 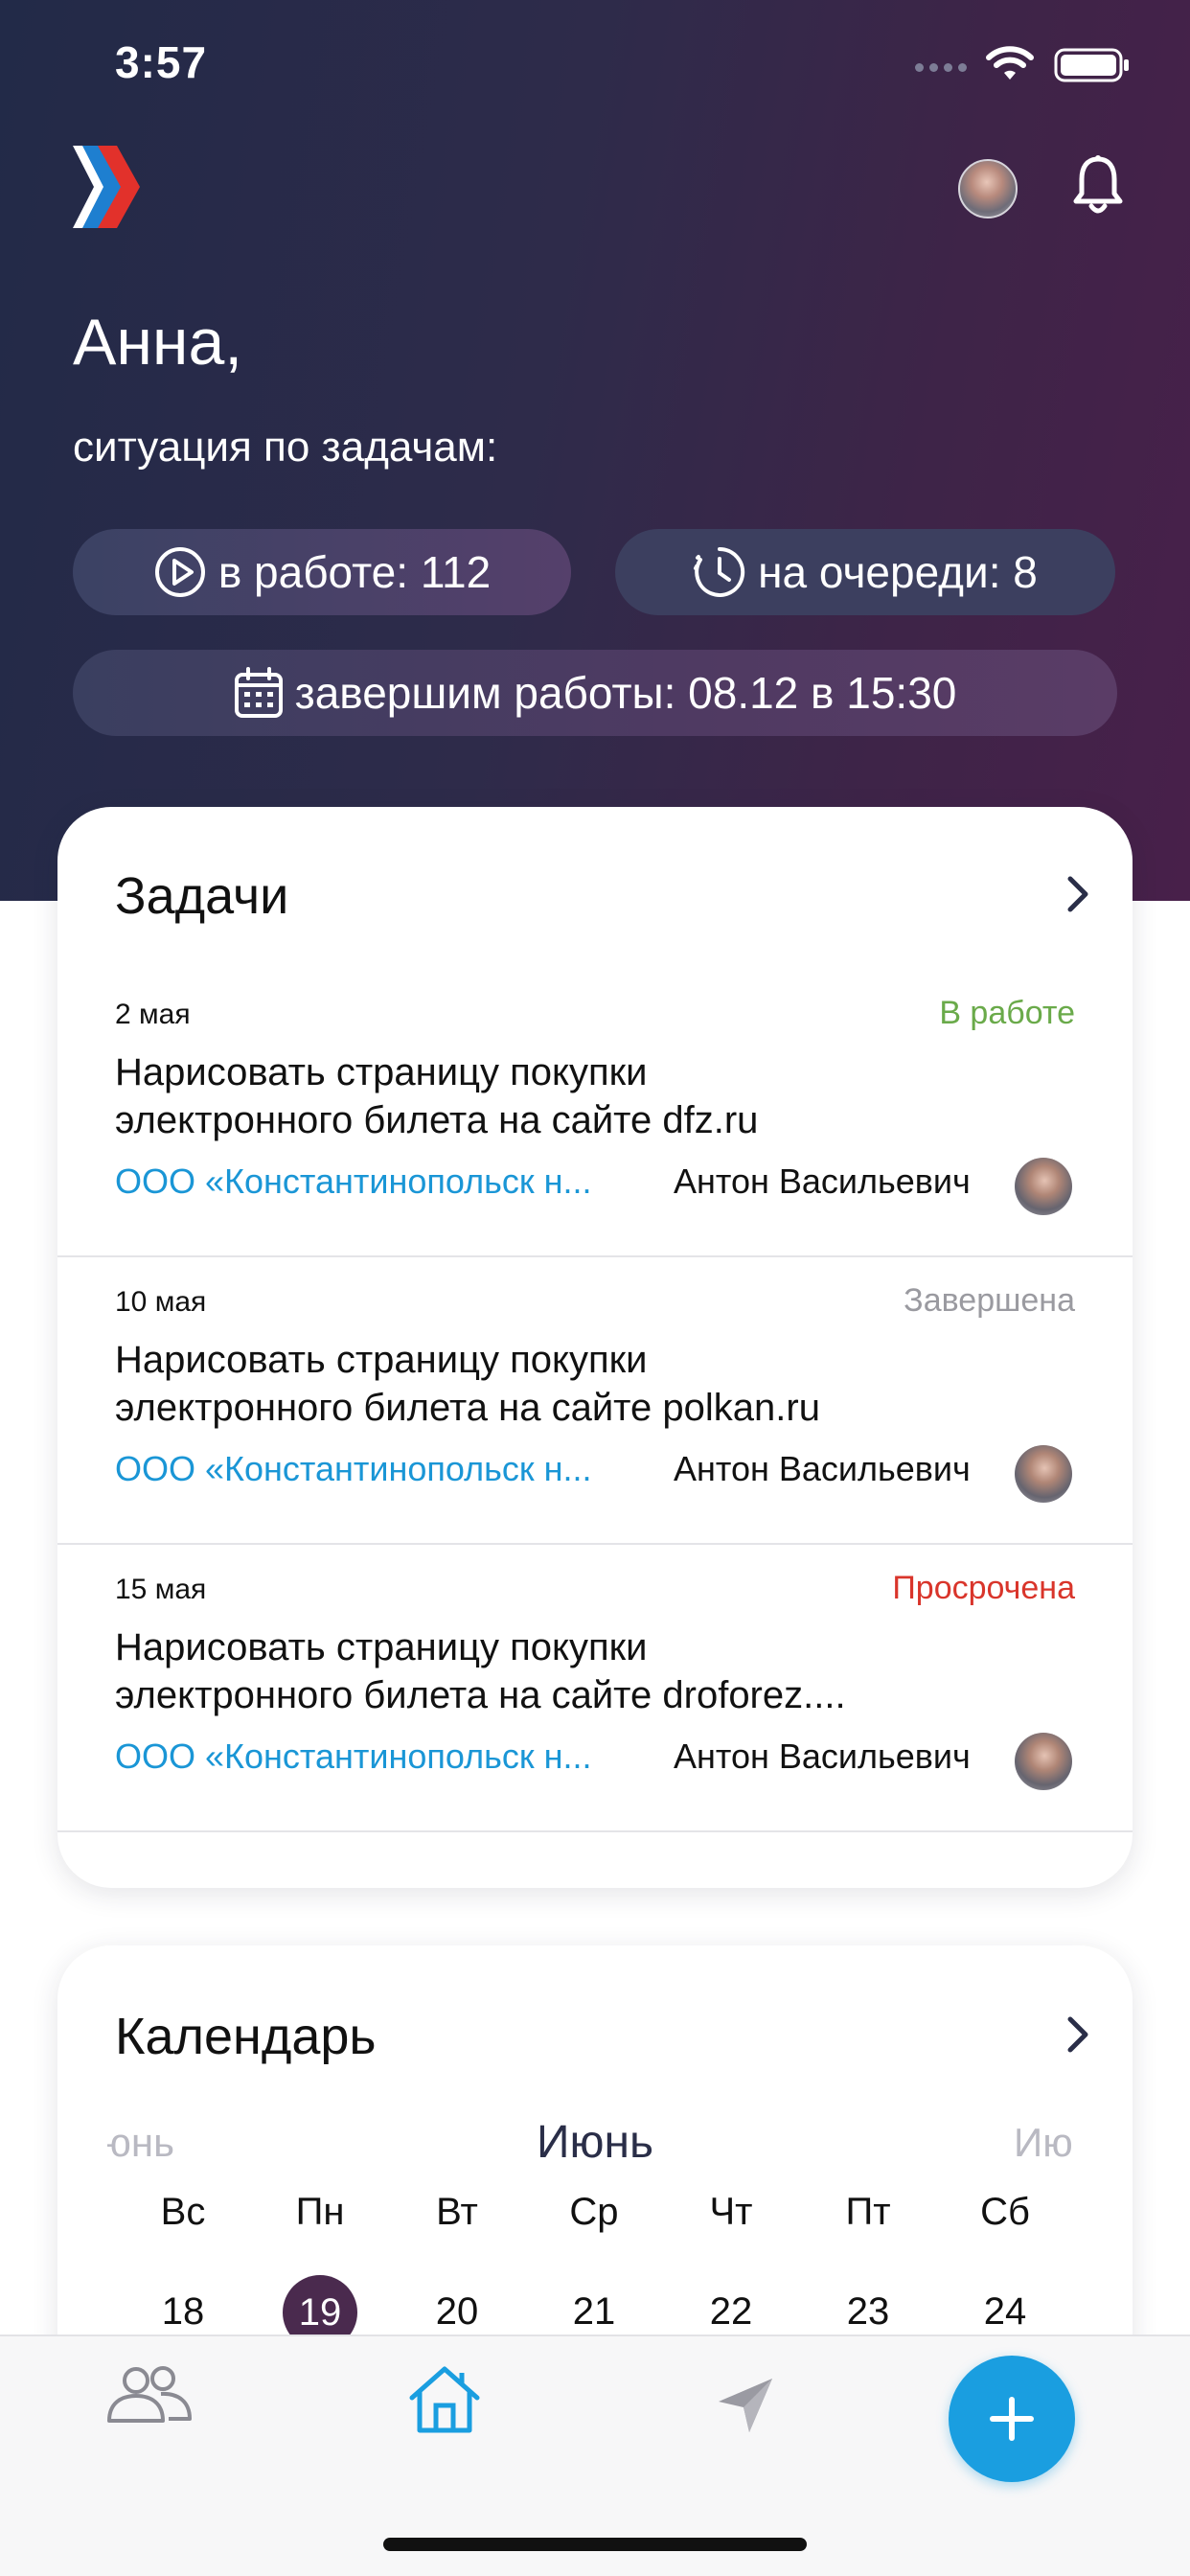 I want to click on play-circle-icon, so click(x=179, y=572).